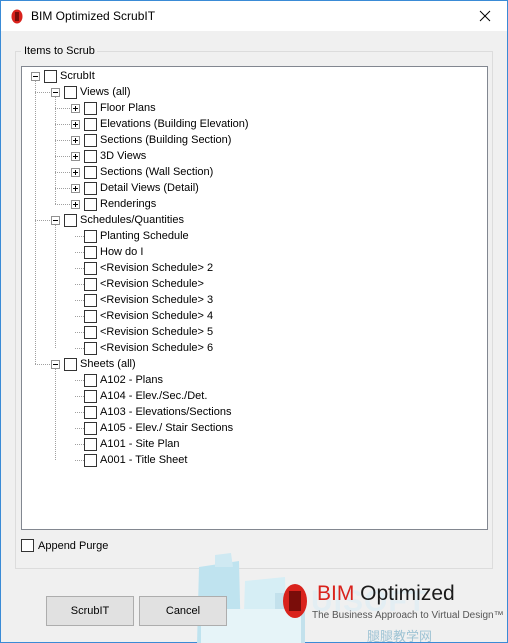 This screenshot has height=643, width=508. I want to click on tree-node: Planting Schedule, so click(252, 236).